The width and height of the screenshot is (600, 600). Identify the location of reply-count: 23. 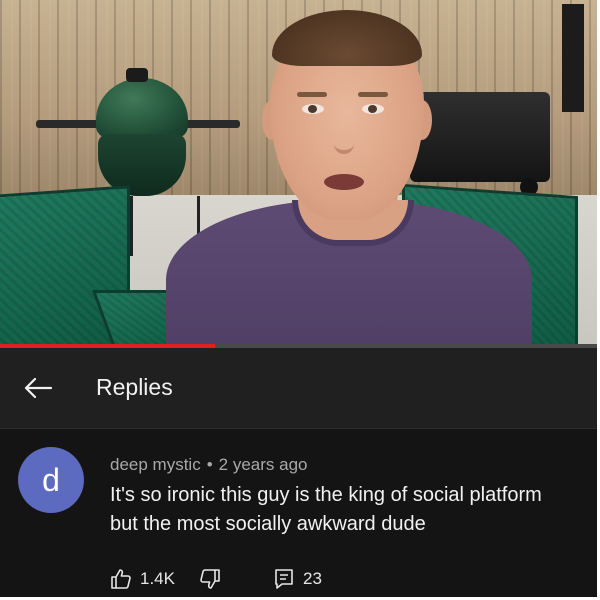
(312, 578).